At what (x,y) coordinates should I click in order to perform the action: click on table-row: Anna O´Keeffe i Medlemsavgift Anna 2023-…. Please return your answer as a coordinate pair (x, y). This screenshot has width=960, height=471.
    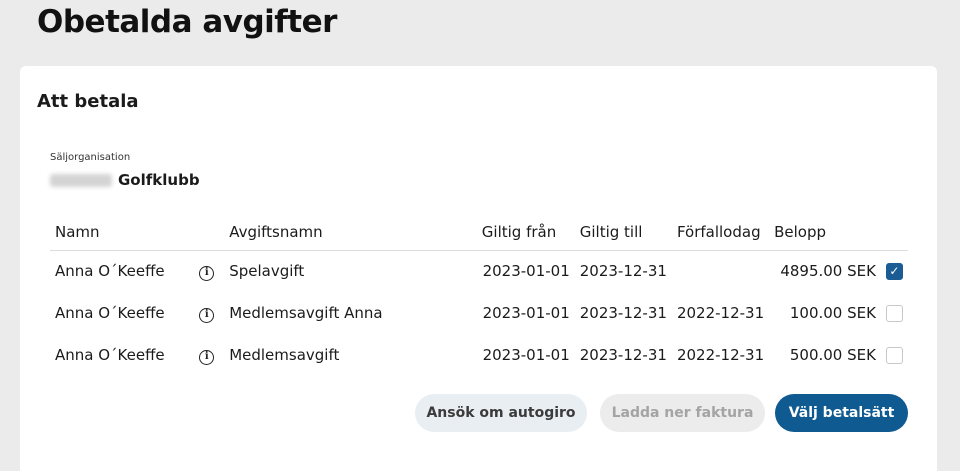
    Looking at the image, I should click on (479, 313).